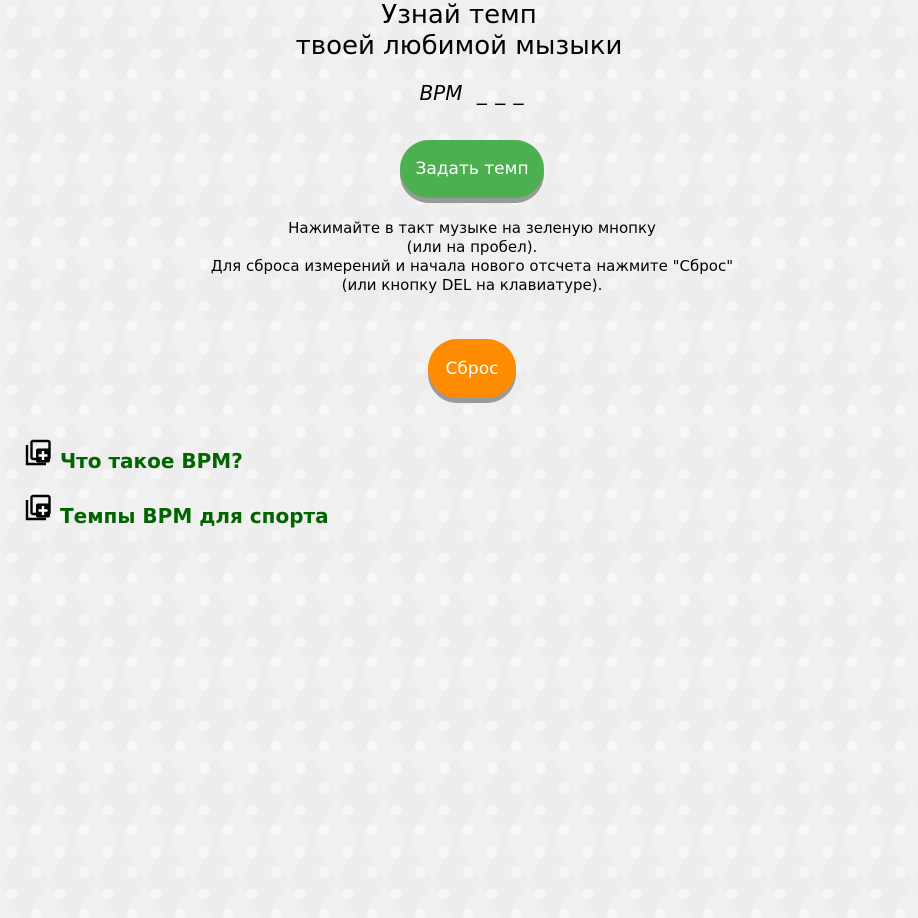 This screenshot has width=918, height=918. Describe the element at coordinates (459, 46) in the screenshot. I see `title-line-2: твоей любимой мызыки` at that location.